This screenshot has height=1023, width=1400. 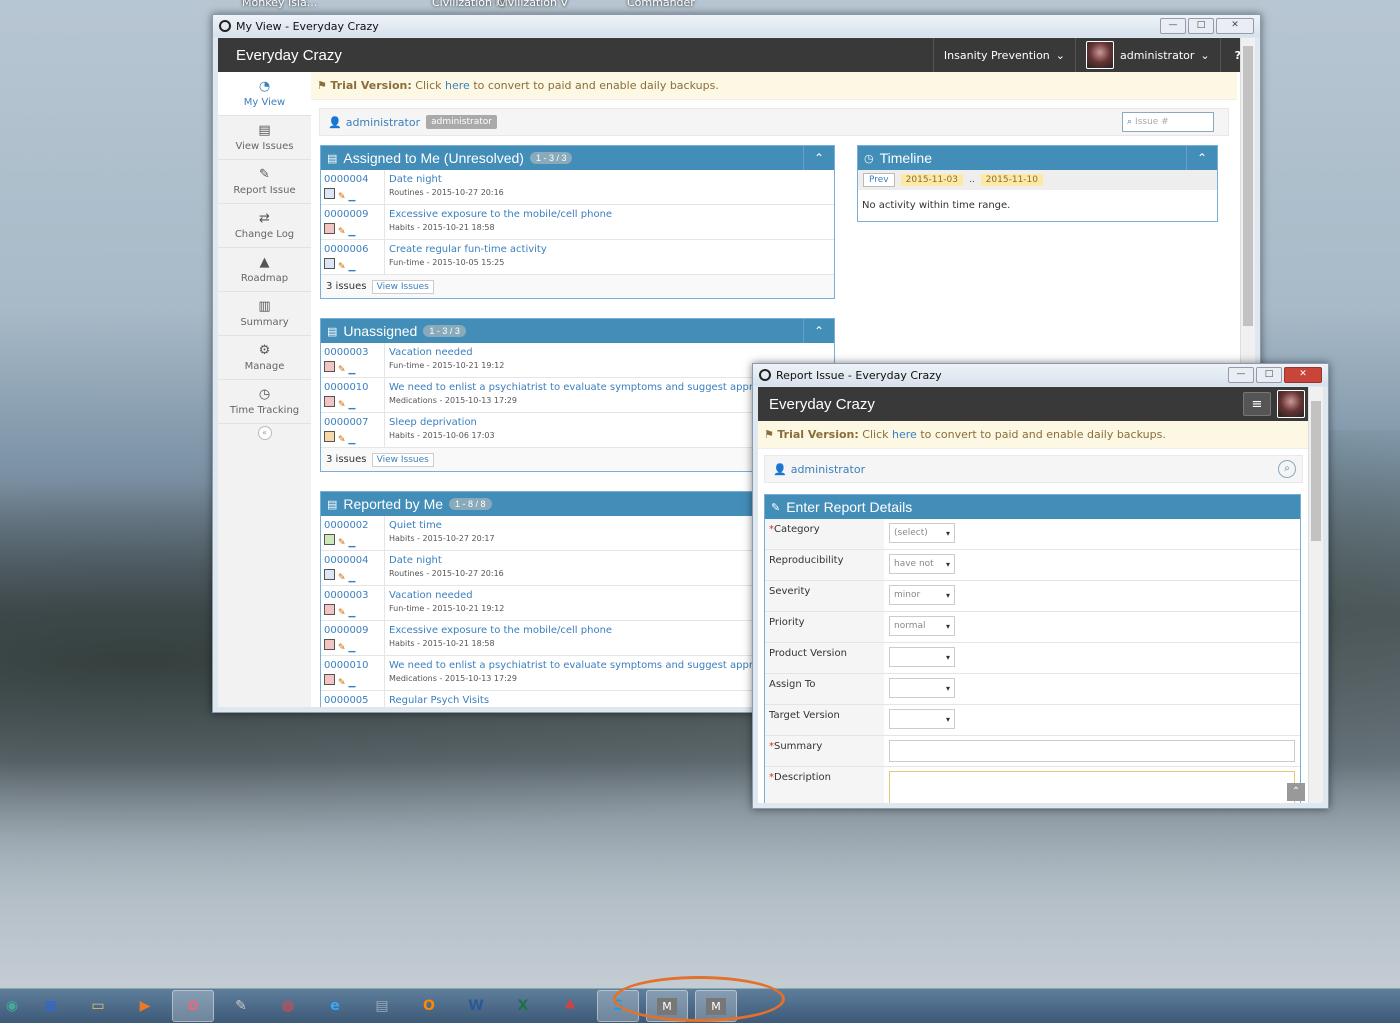 What do you see at coordinates (264, 314) in the screenshot?
I see `sidebar-item-summary: ▥ Summary` at bounding box center [264, 314].